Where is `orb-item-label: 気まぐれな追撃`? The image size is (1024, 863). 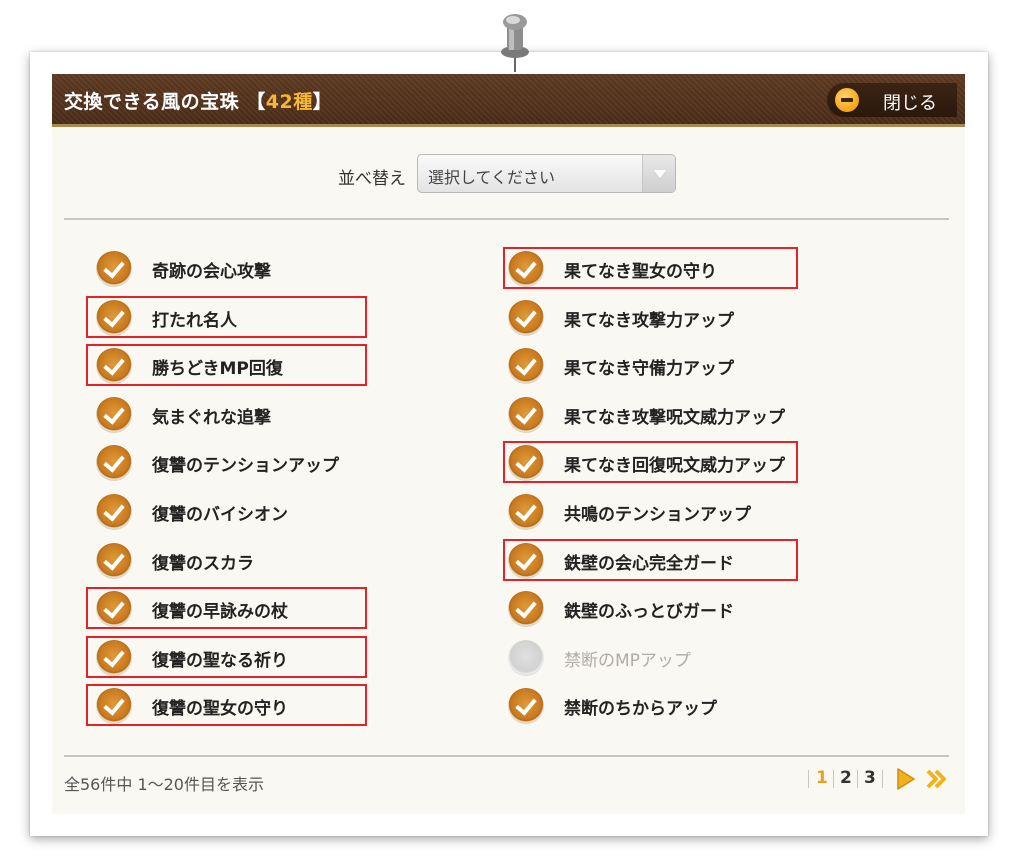
orb-item-label: 気まぐれな追撃 is located at coordinates (211, 418).